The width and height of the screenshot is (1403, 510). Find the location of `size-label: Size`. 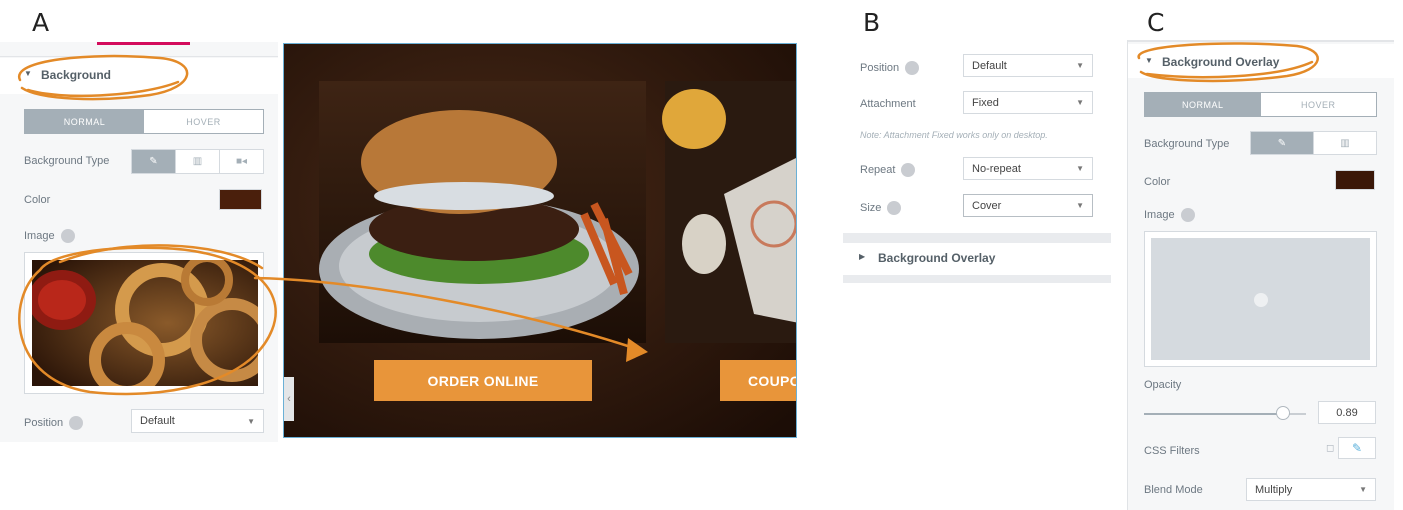

size-label: Size is located at coordinates (881, 208).